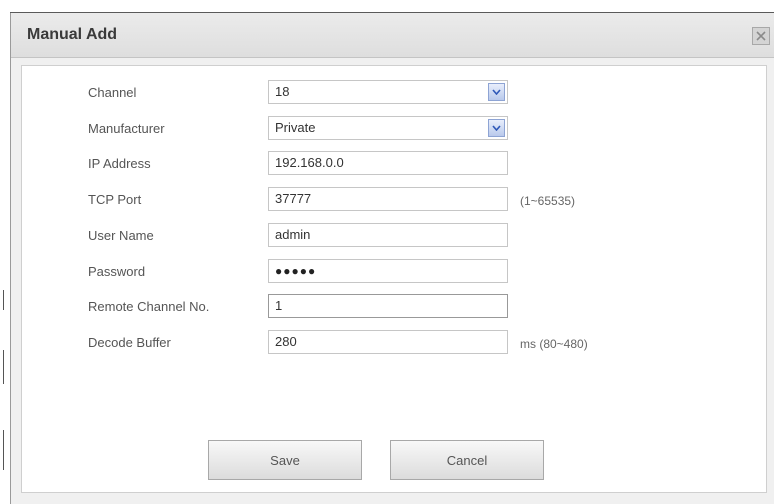 This screenshot has height=504, width=774. I want to click on tcp-port-field: 37777, so click(388, 199).